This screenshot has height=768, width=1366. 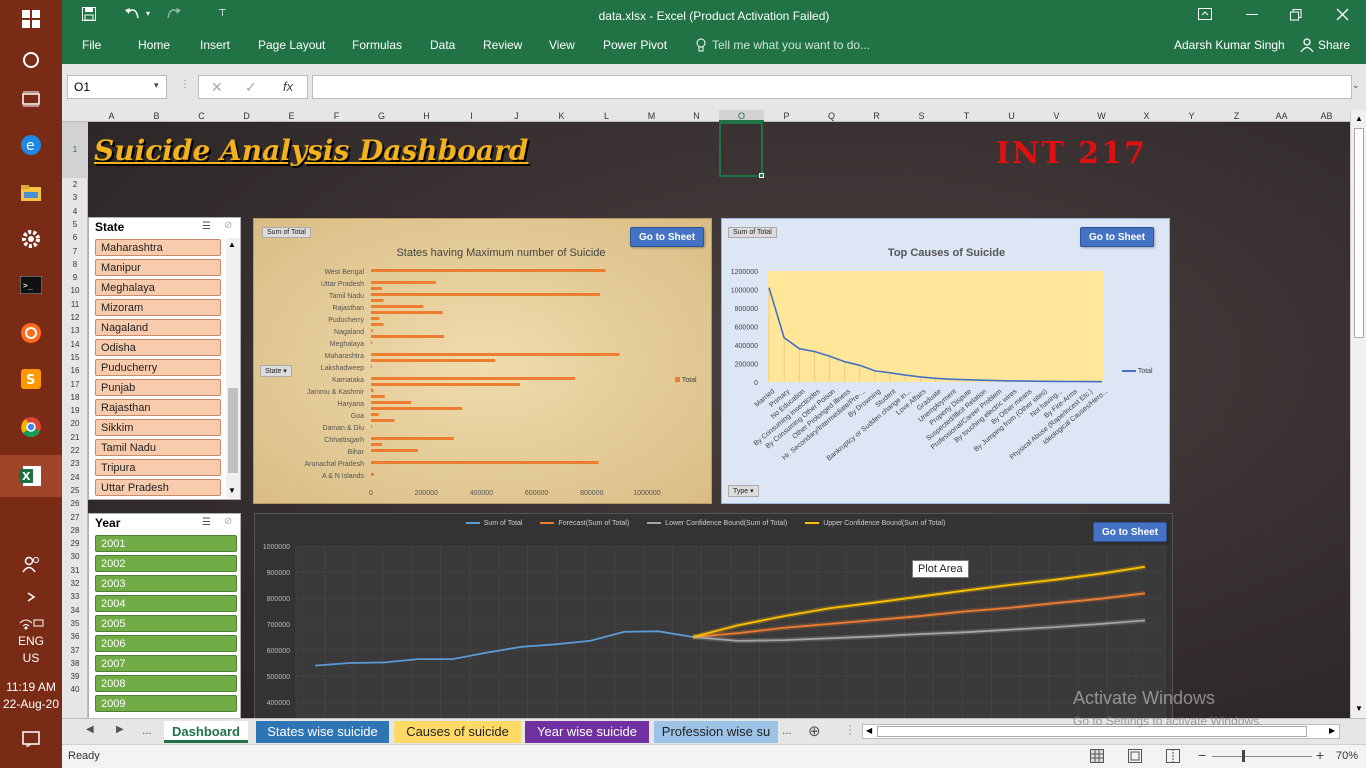 What do you see at coordinates (75, 650) in the screenshot?
I see `row-header-37: 37` at bounding box center [75, 650].